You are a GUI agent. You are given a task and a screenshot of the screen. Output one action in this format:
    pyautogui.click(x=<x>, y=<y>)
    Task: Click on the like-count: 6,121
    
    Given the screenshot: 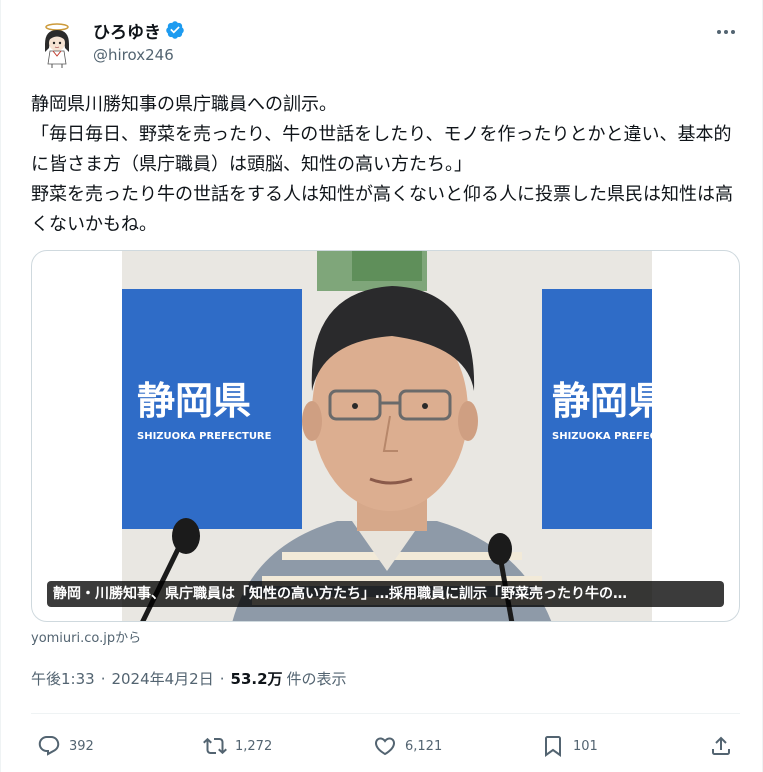 What is the action you would take?
    pyautogui.click(x=424, y=746)
    